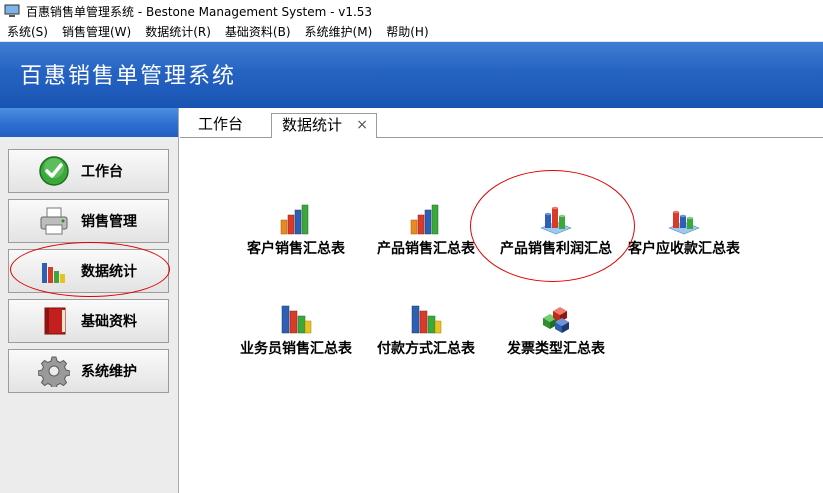  Describe the element at coordinates (312, 125) in the screenshot. I see `tab-label: 数据统计` at that location.